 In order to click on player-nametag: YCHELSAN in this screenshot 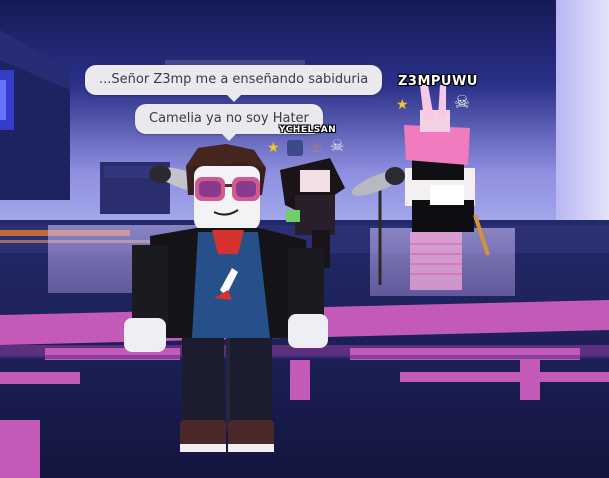, I will do `click(308, 130)`.